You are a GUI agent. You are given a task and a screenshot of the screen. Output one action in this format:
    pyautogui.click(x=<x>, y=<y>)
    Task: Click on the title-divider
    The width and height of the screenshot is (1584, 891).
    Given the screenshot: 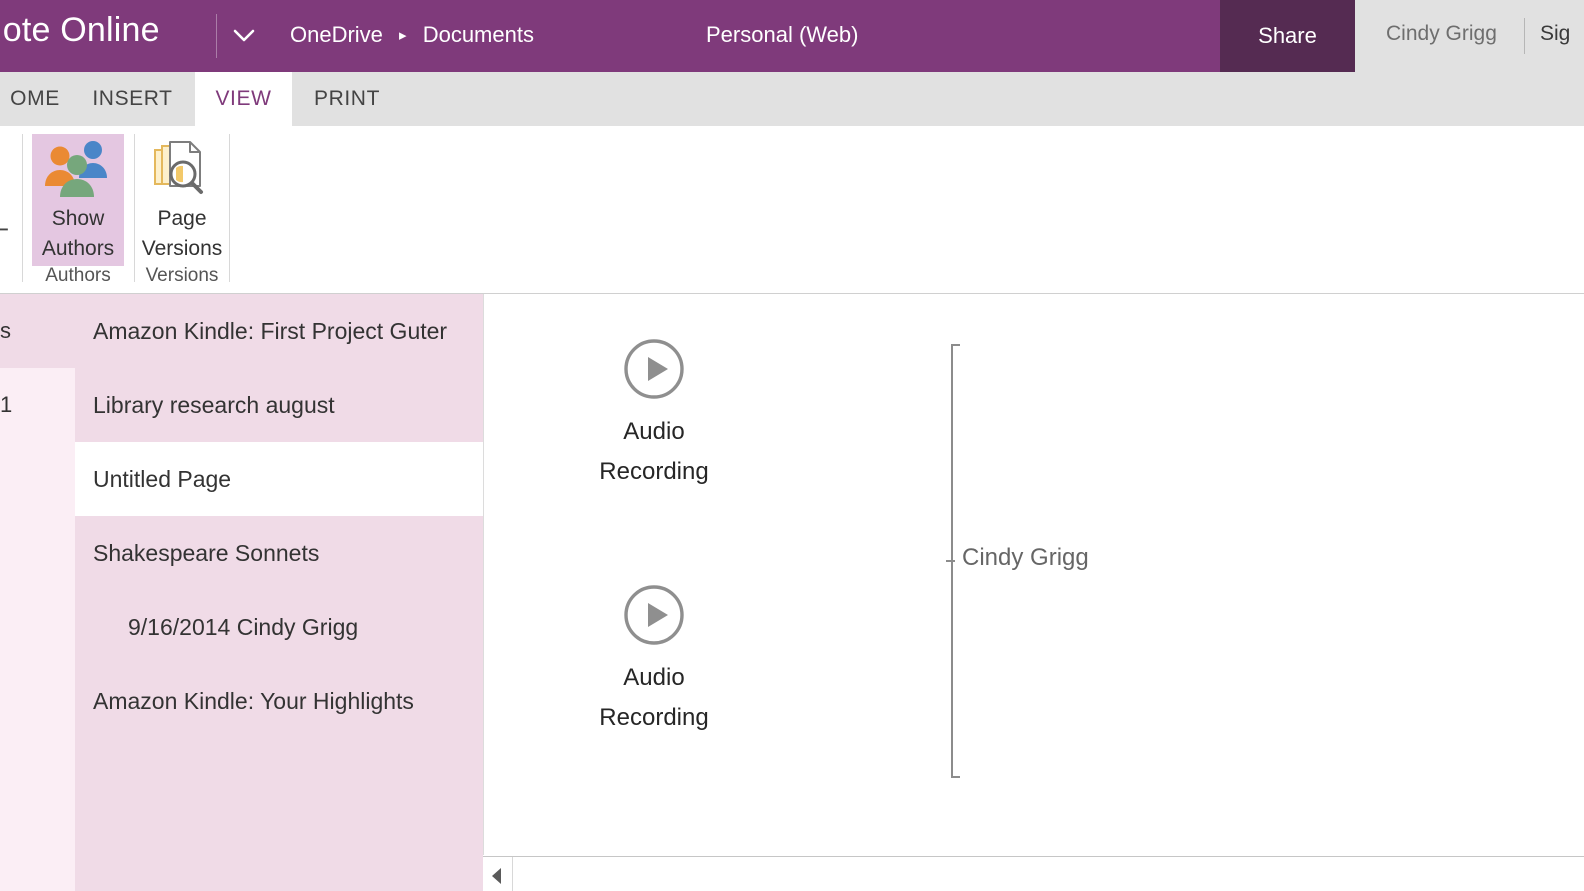 What is the action you would take?
    pyautogui.click(x=216, y=36)
    